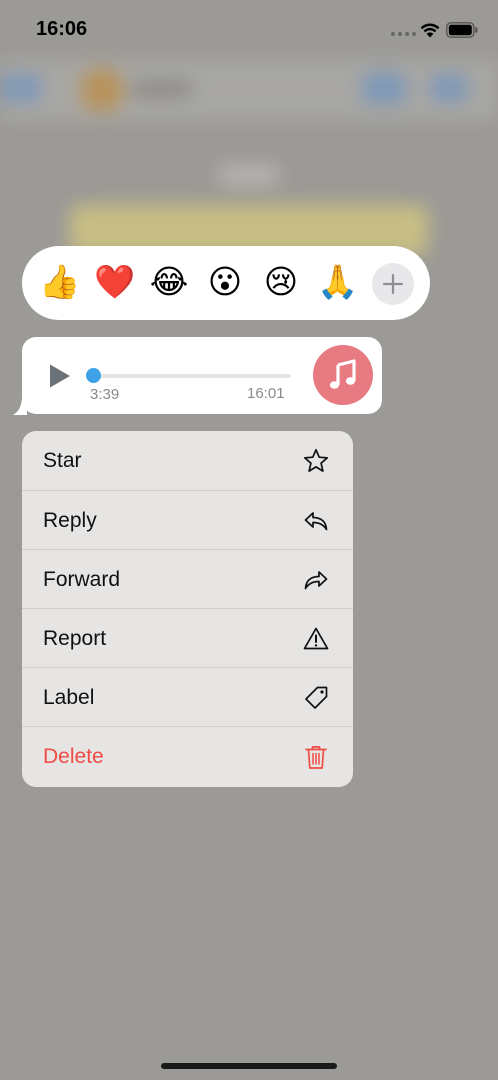 Image resolution: width=498 pixels, height=1080 pixels. What do you see at coordinates (69, 697) in the screenshot?
I see `menu-item-label: Label` at bounding box center [69, 697].